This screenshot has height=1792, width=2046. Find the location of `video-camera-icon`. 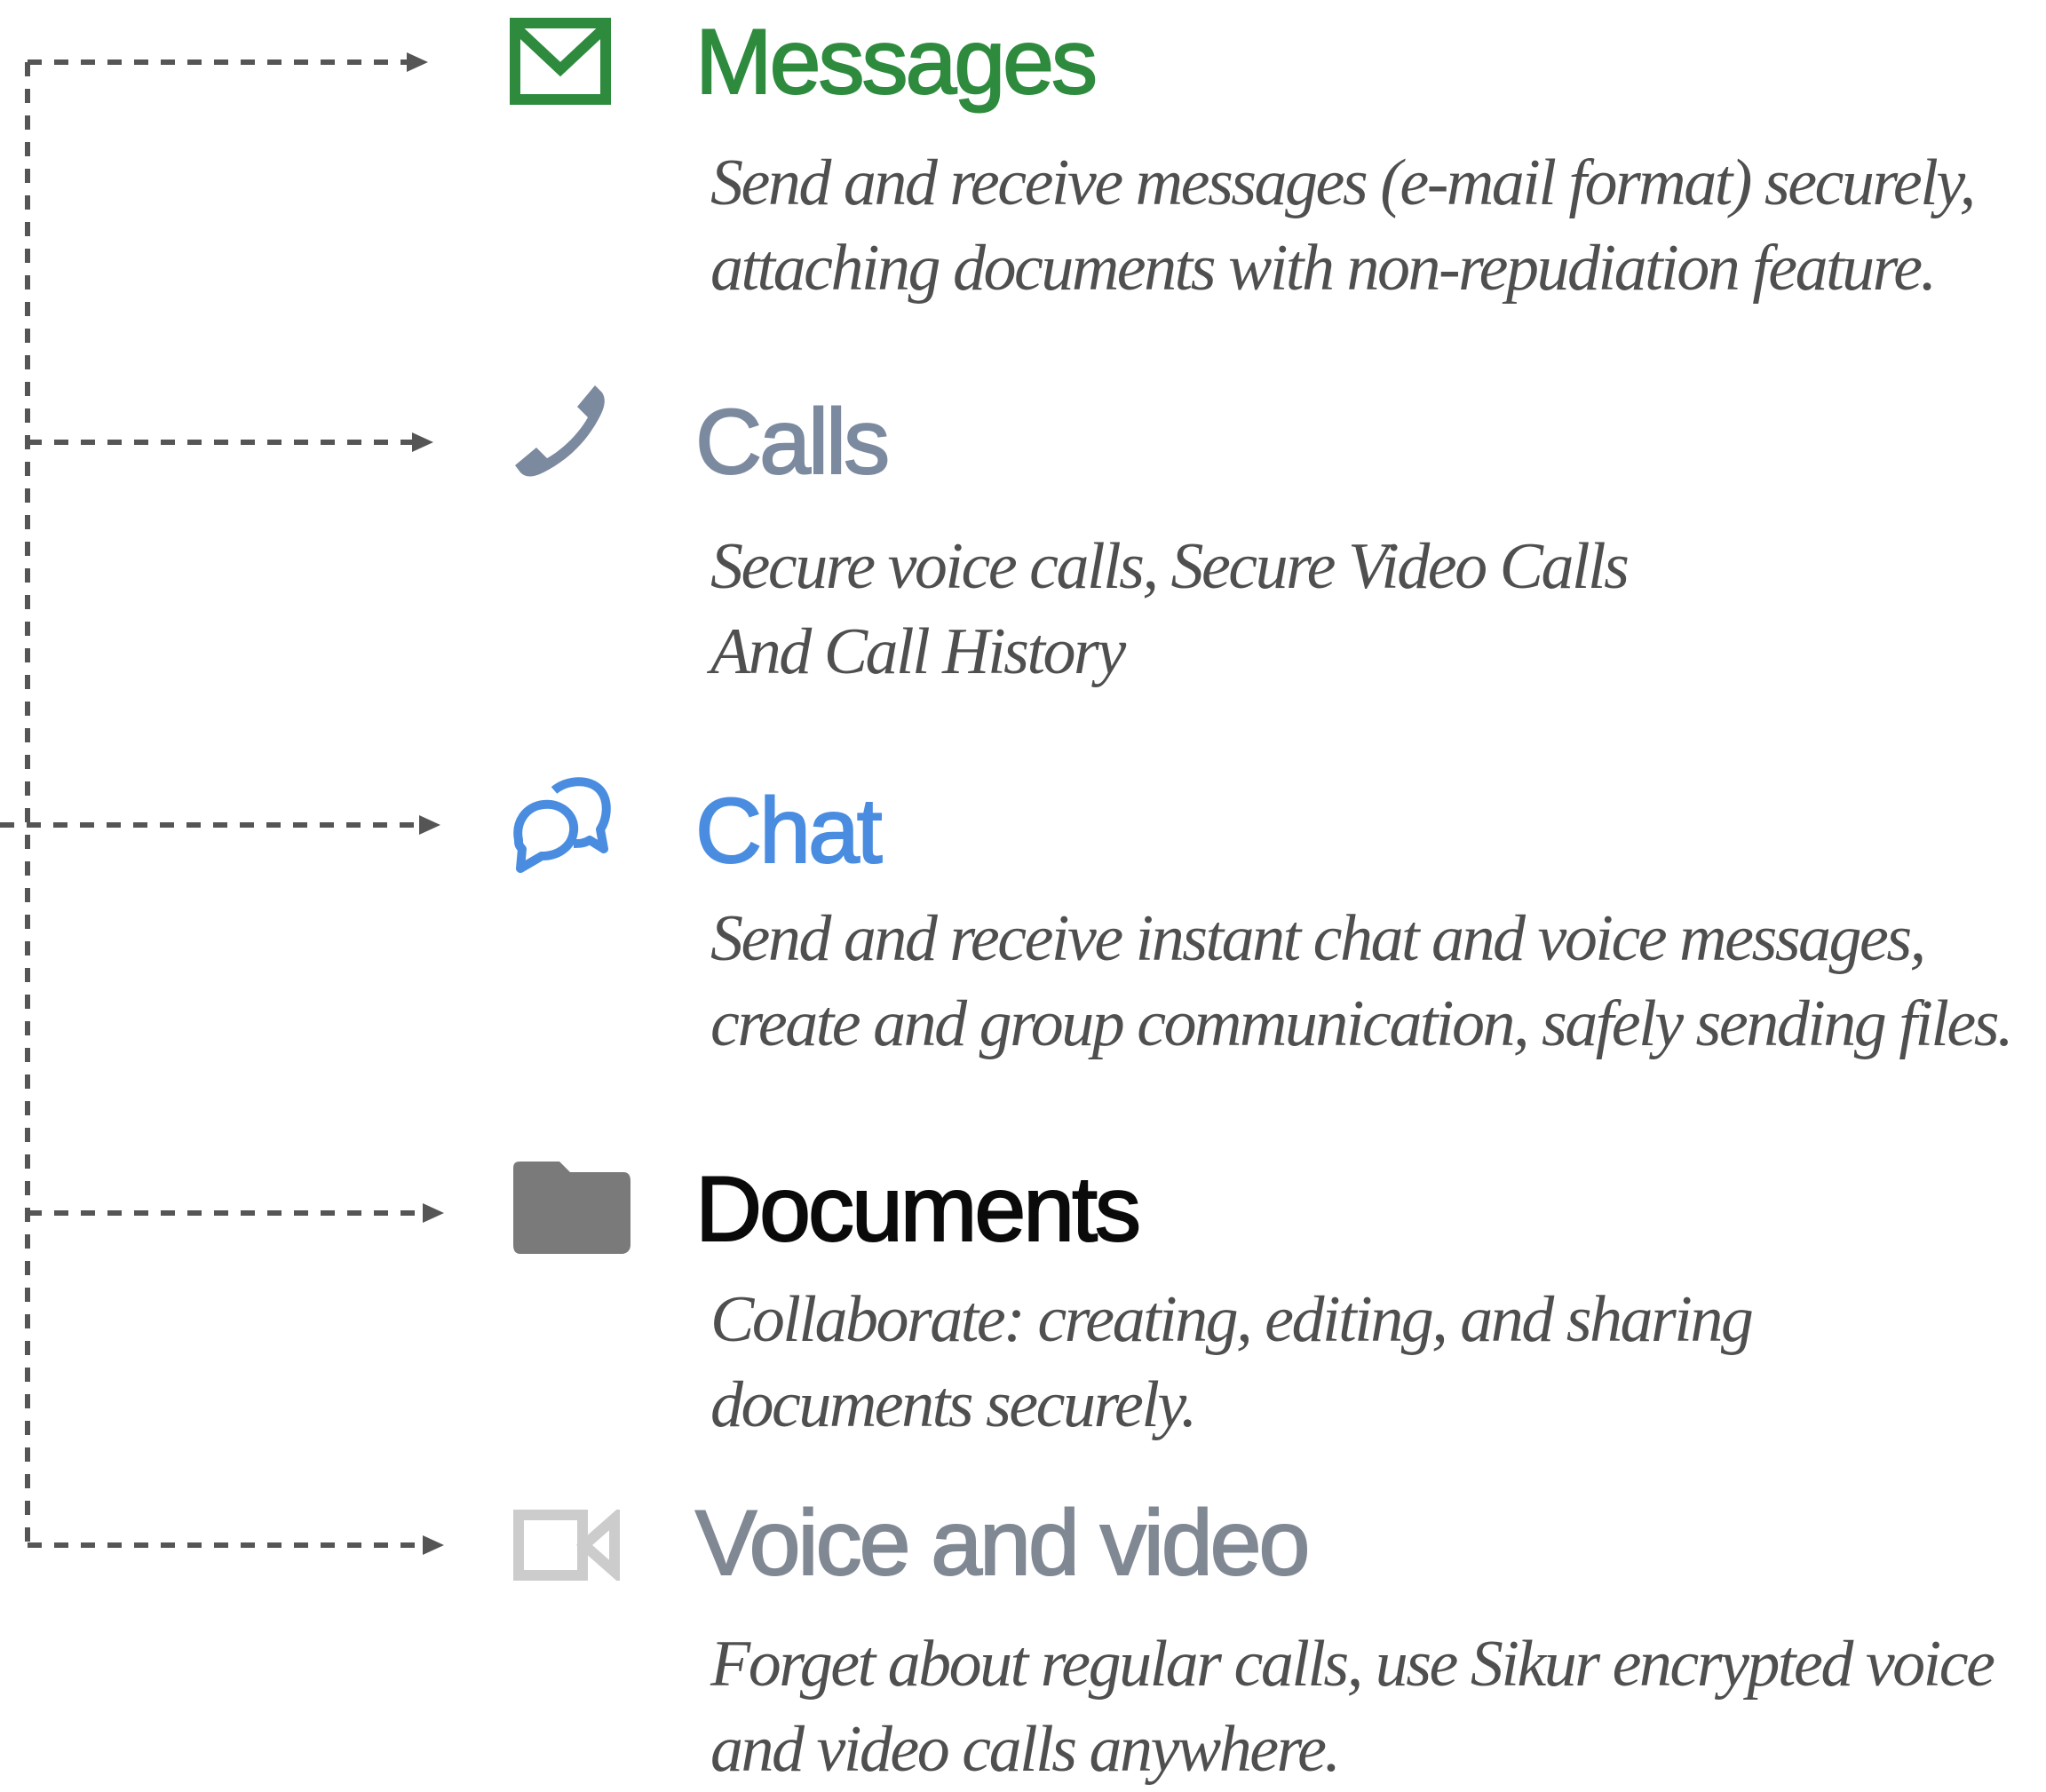

video-camera-icon is located at coordinates (567, 1545).